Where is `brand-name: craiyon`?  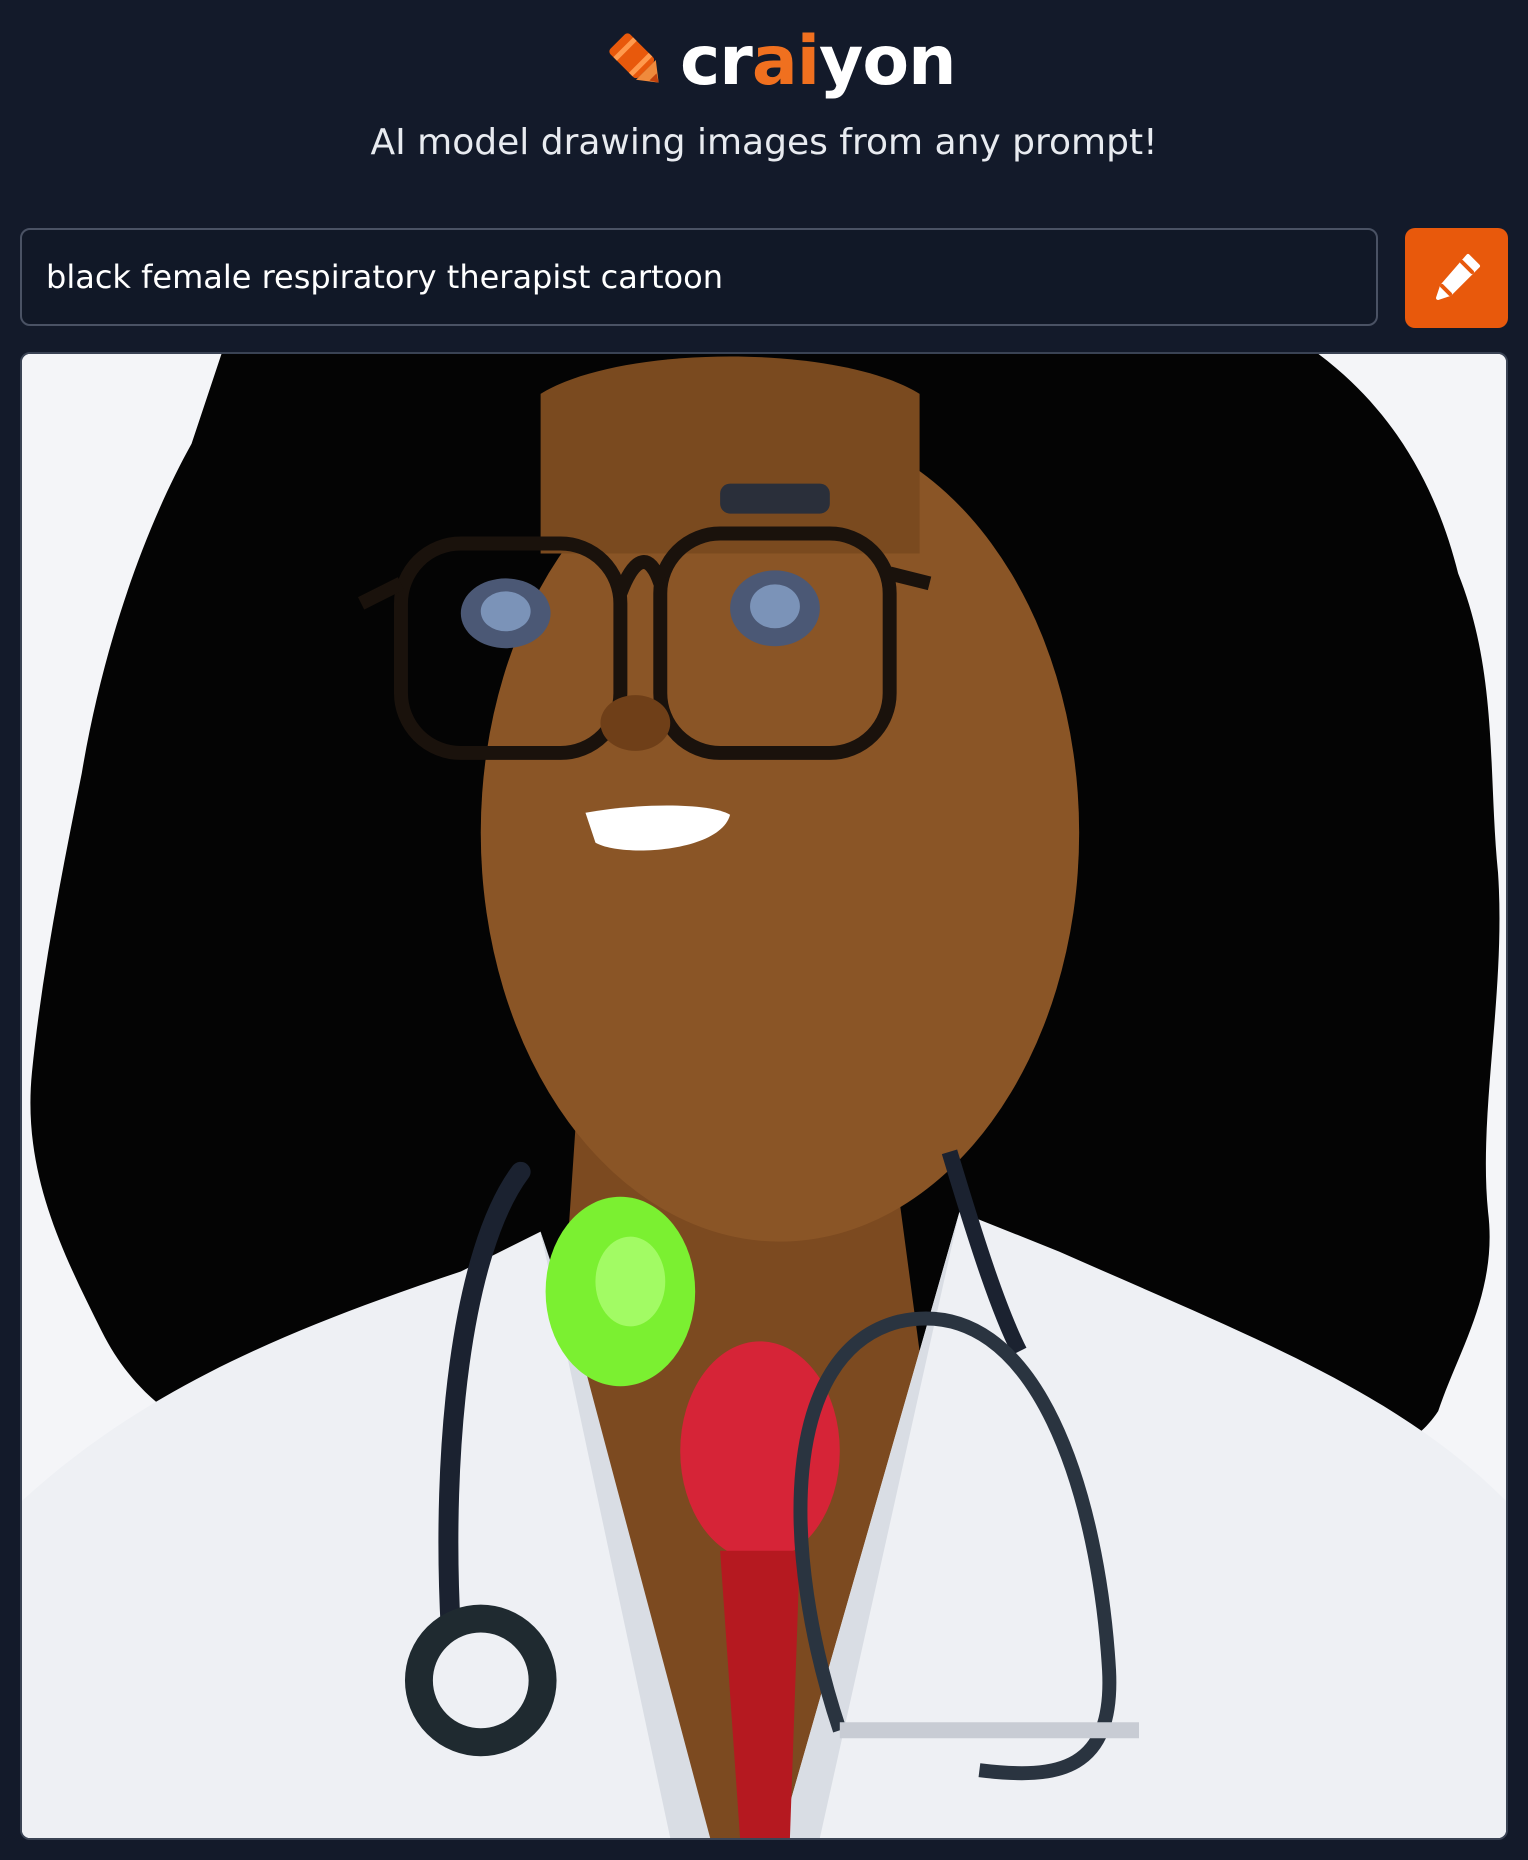
brand-name: craiyon is located at coordinates (818, 62).